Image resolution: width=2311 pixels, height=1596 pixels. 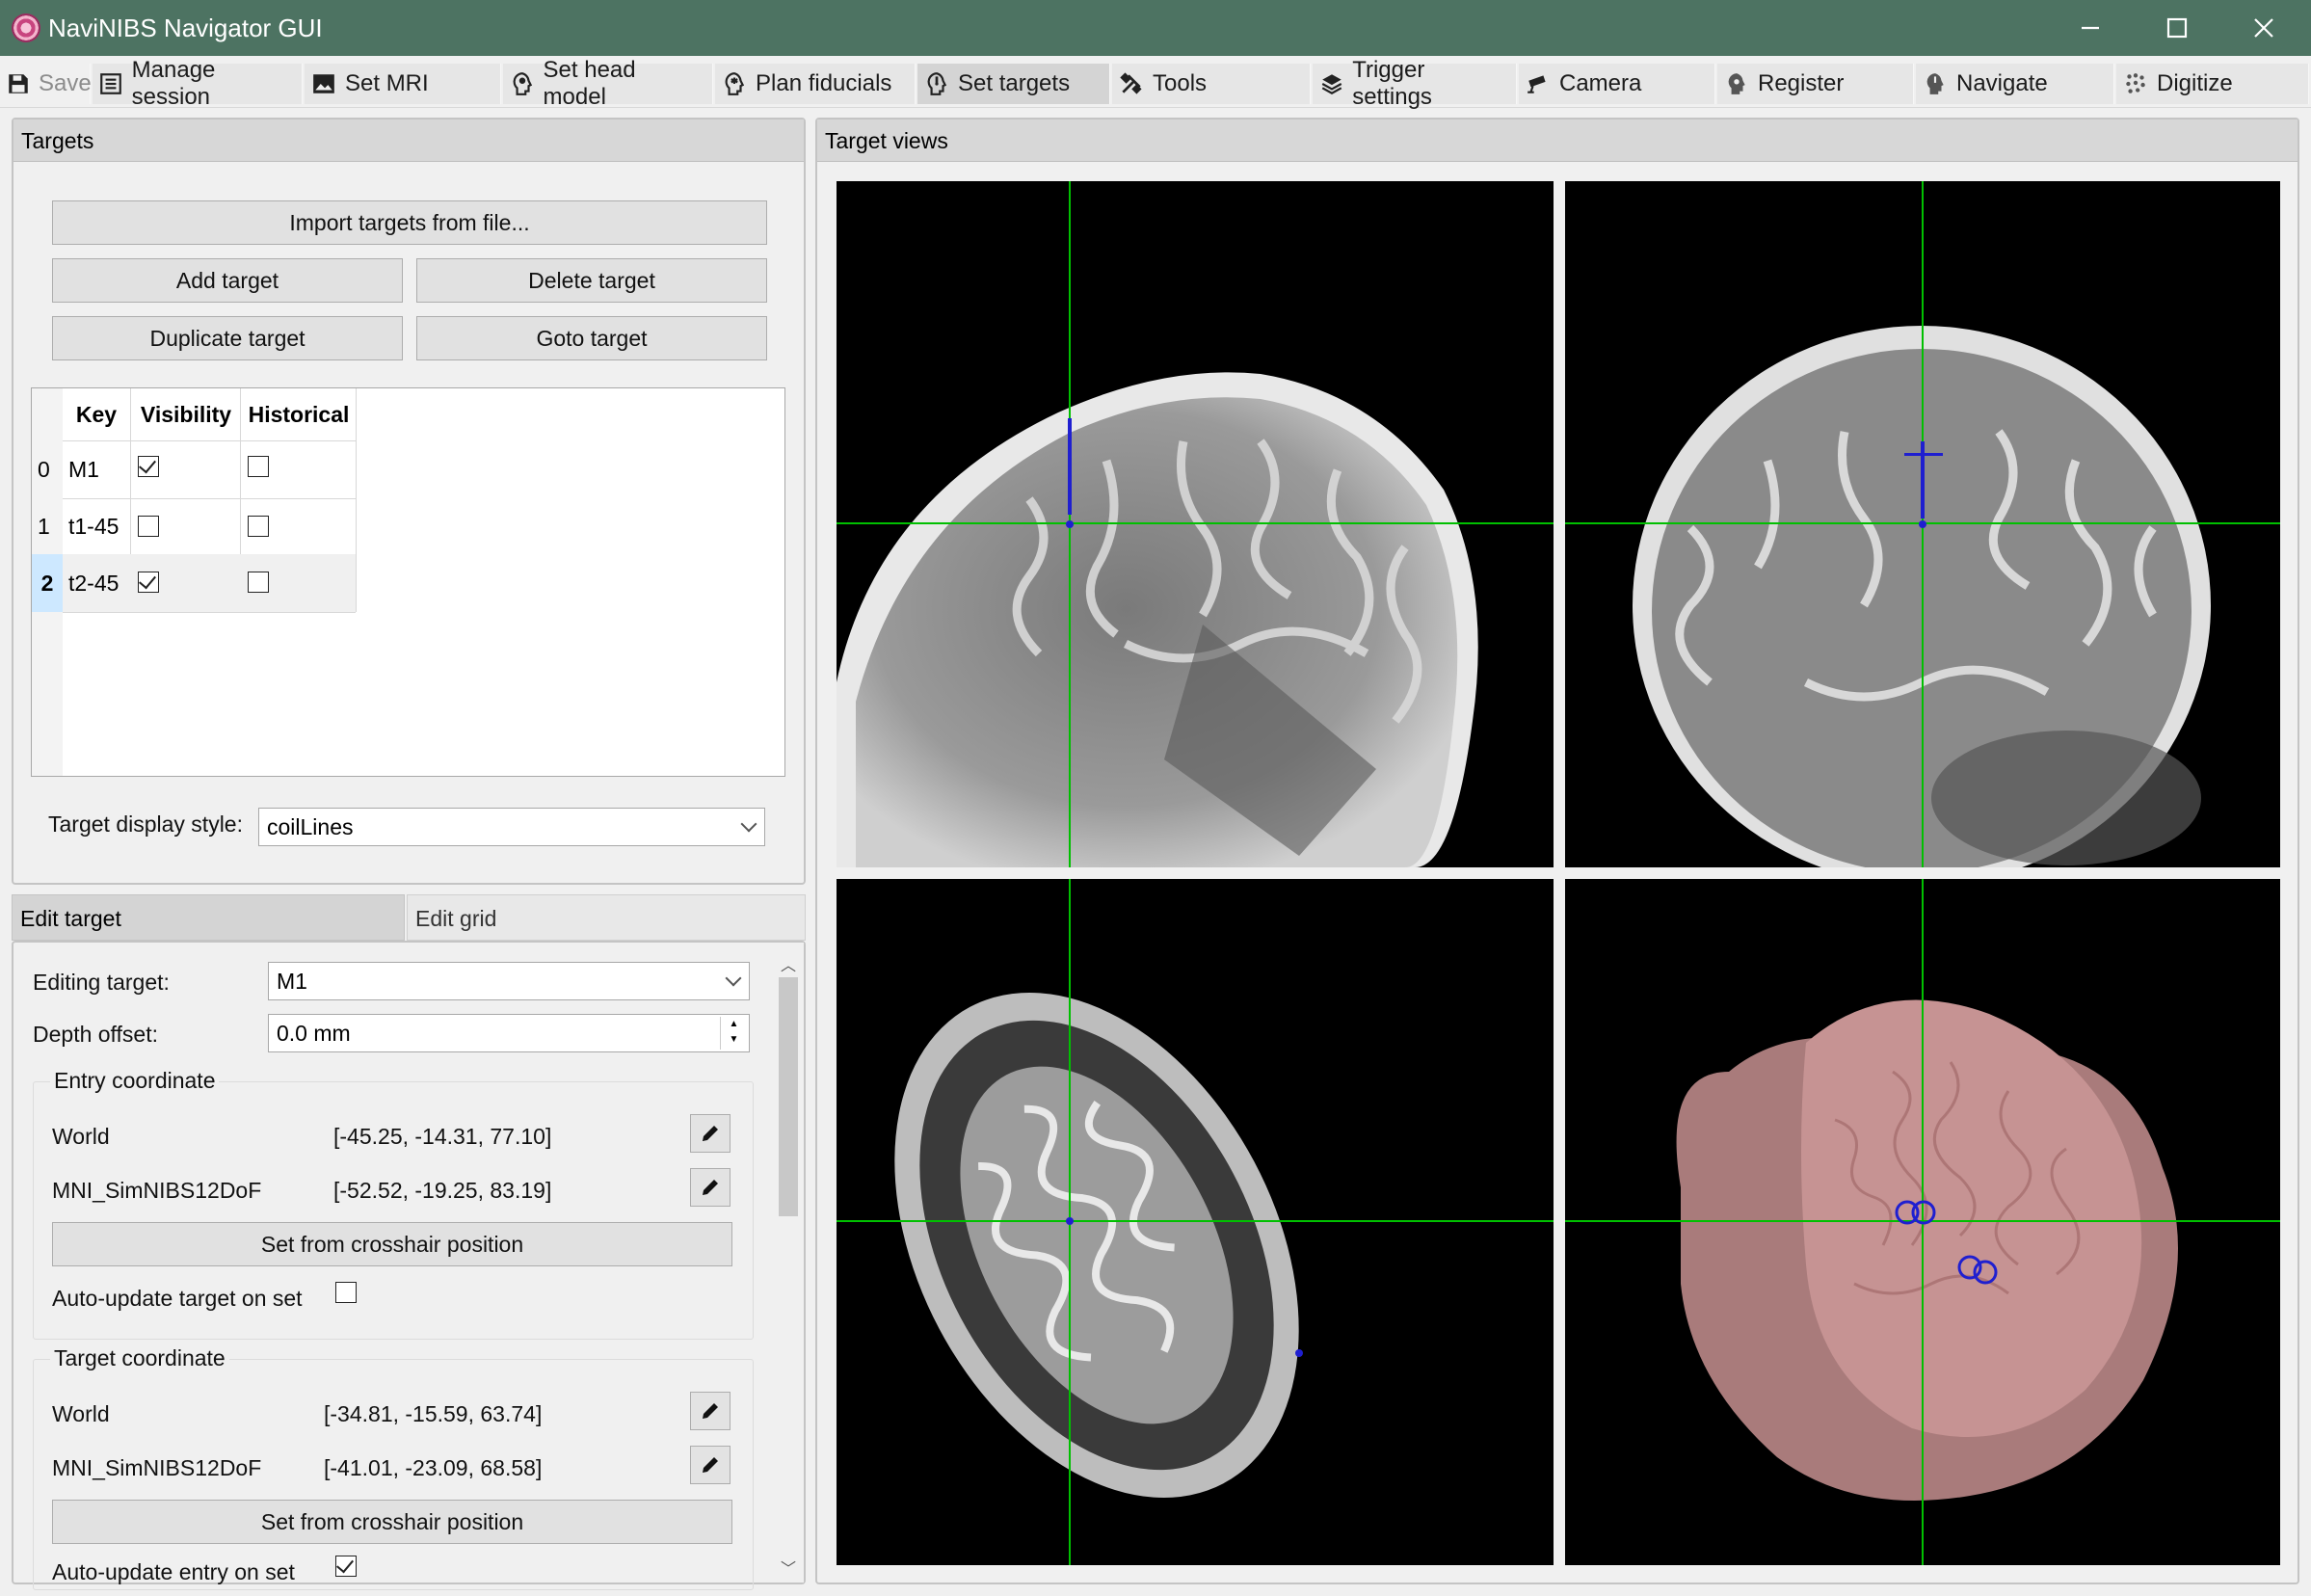 I want to click on auto-update-entry-checkbox, so click(x=346, y=1566).